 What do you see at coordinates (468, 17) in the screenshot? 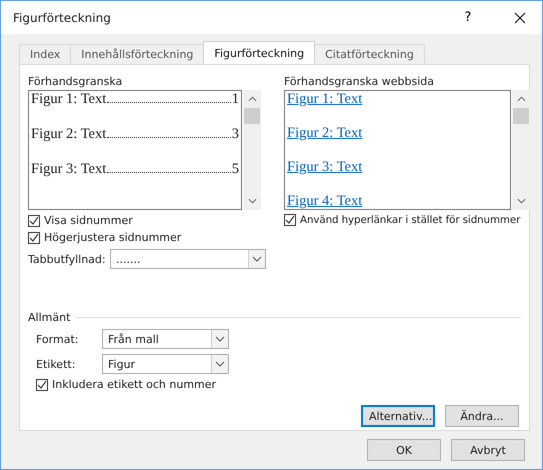
I see `help-button: ?` at bounding box center [468, 17].